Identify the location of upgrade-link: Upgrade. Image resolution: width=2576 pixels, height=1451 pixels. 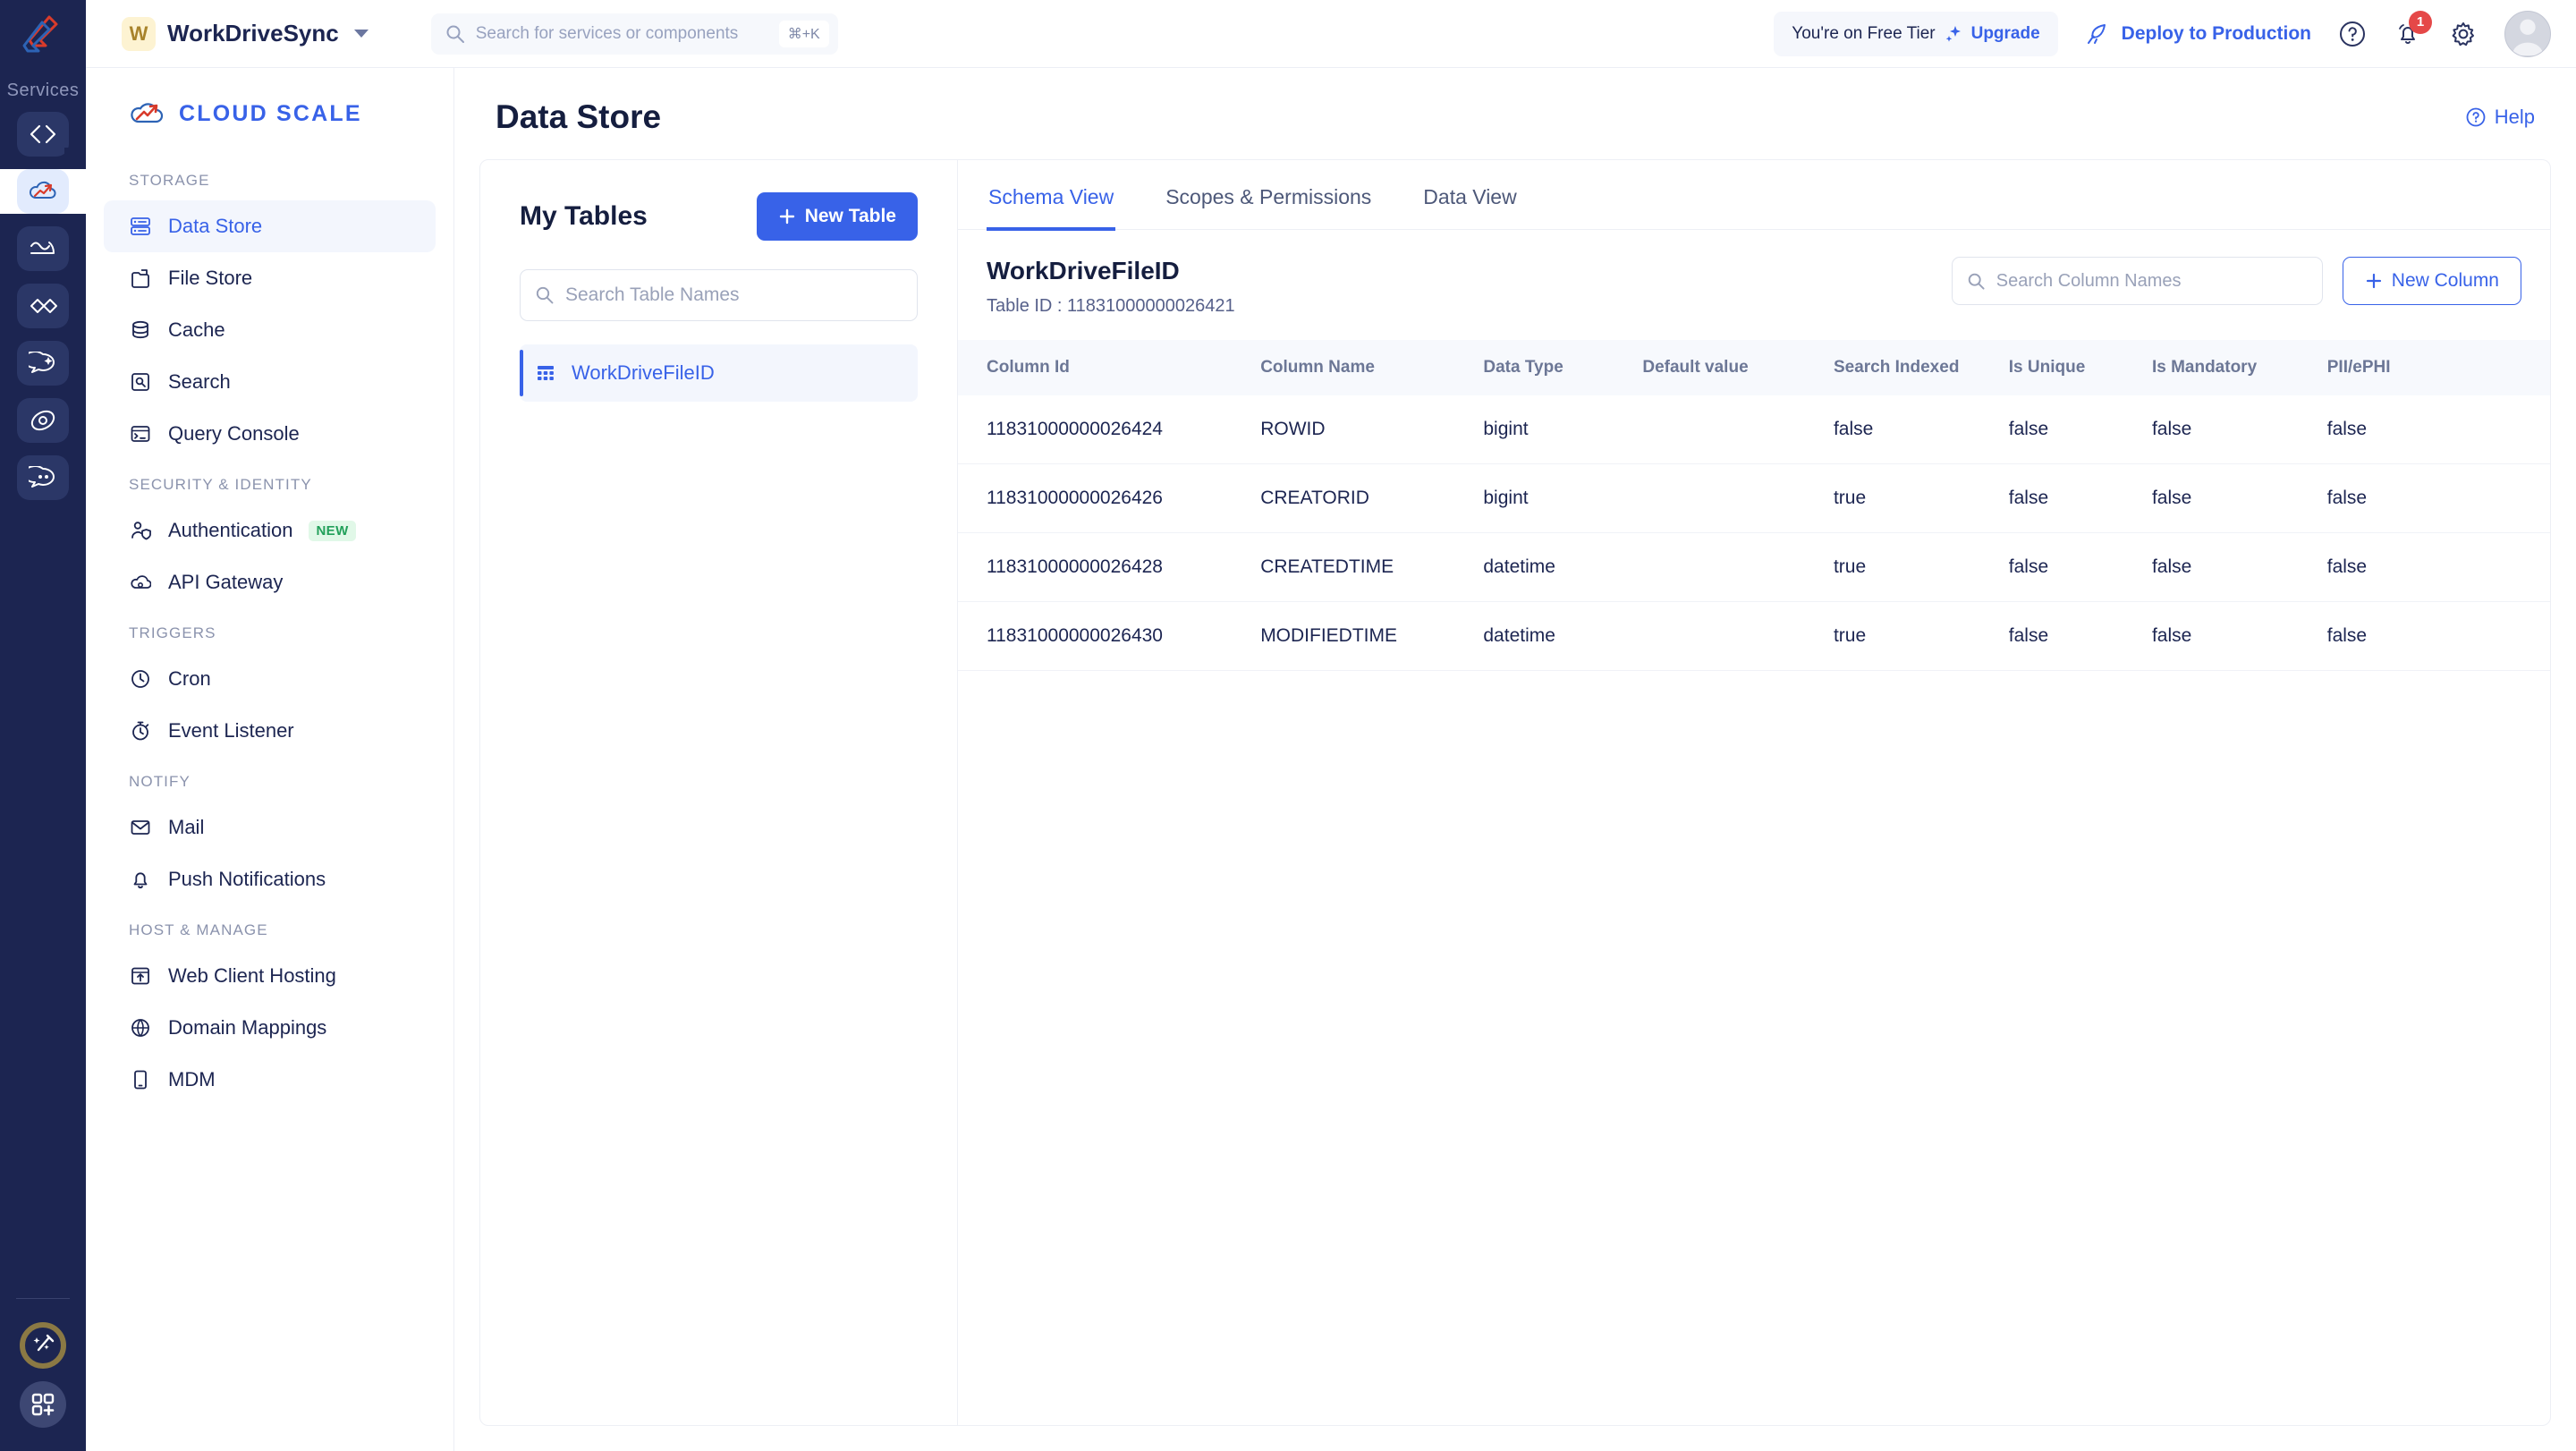
(2005, 34).